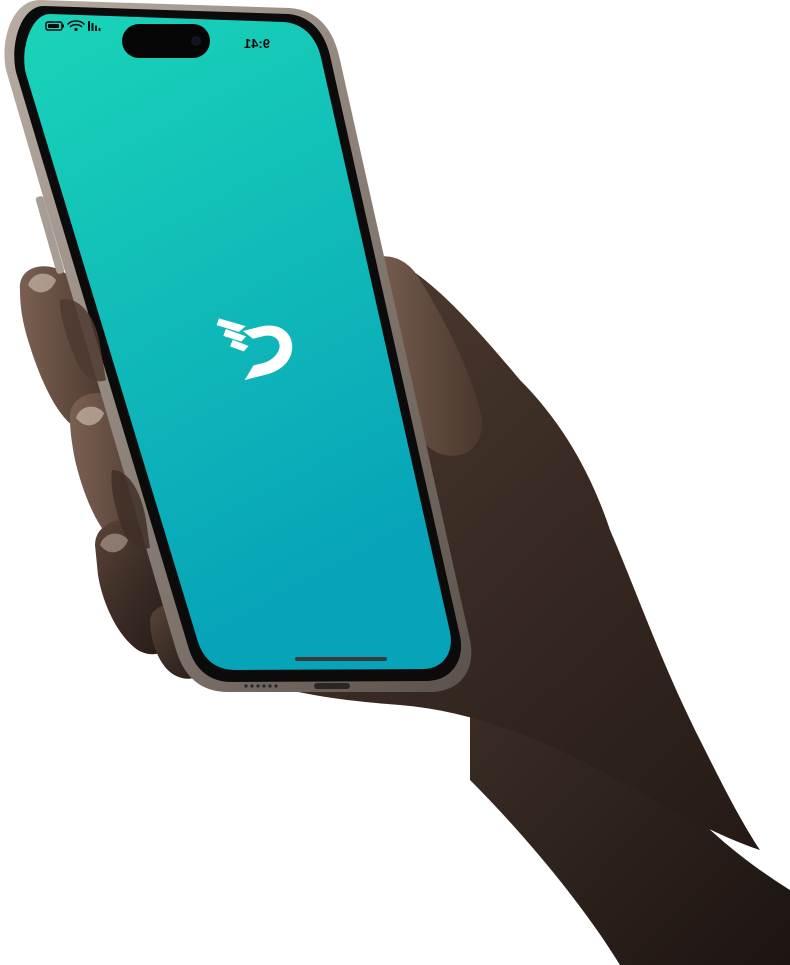 The width and height of the screenshot is (790, 965). What do you see at coordinates (196, 41) in the screenshot?
I see `front-camera-icon` at bounding box center [196, 41].